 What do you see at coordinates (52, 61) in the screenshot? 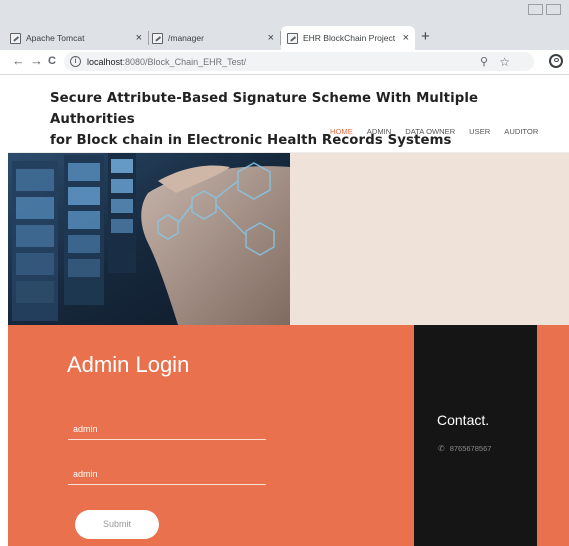
I see `reload-button: C` at bounding box center [52, 61].